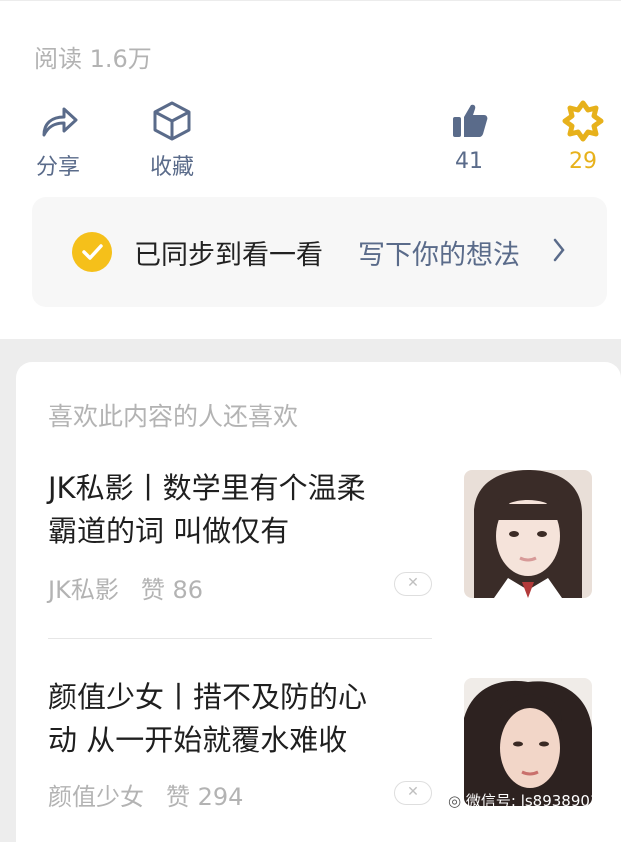  Describe the element at coordinates (171, 590) in the screenshot. I see `item-likes: 赞 86` at that location.